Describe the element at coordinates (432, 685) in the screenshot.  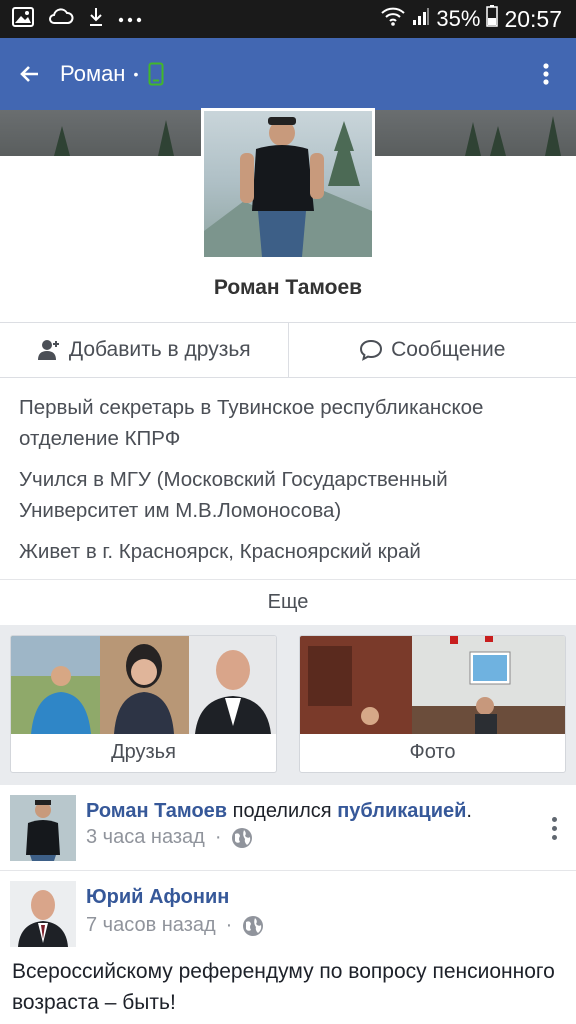
I see `photos-thumbnail` at that location.